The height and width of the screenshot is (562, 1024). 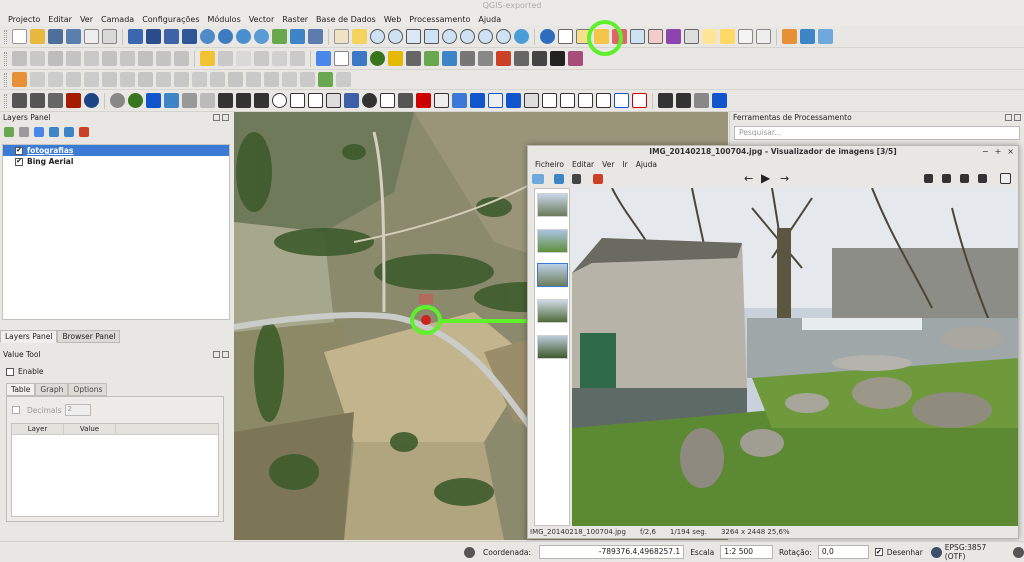 I want to click on crs-label: EPSG:3857 (OTF), so click(x=975, y=552).